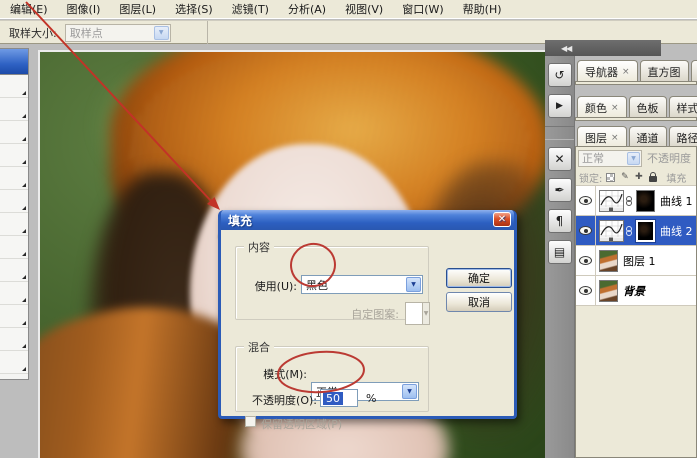 This screenshot has width=697, height=458. What do you see at coordinates (676, 231) in the screenshot?
I see `layer-name: 曲线 2` at bounding box center [676, 231].